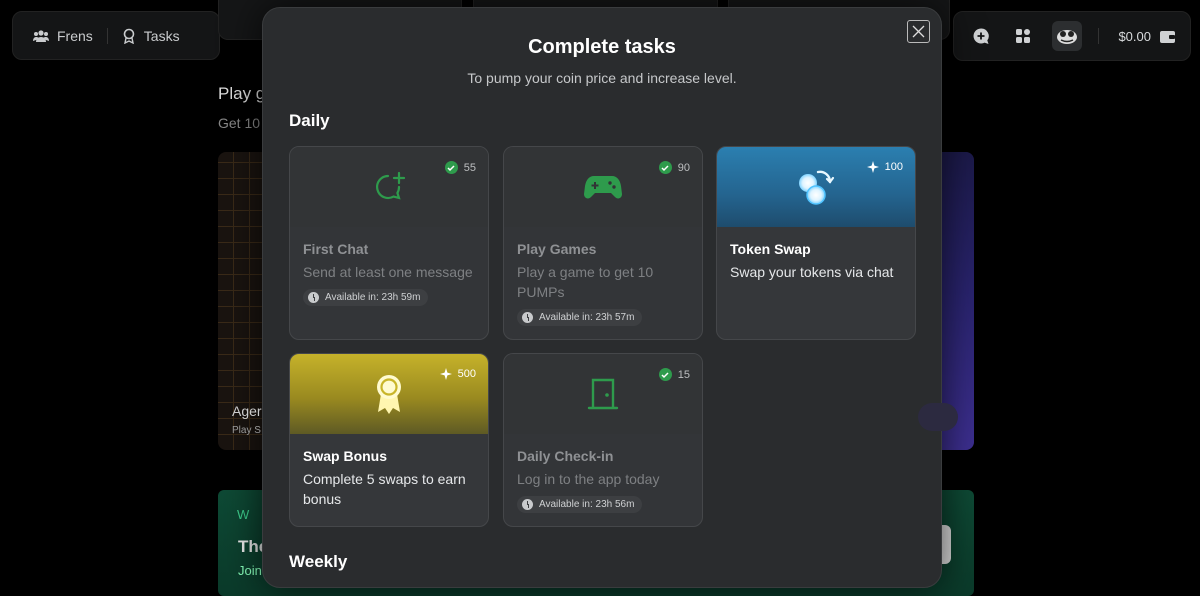 The image size is (1200, 596). What do you see at coordinates (243, 514) in the screenshot?
I see `background-promo-mark: W` at bounding box center [243, 514].